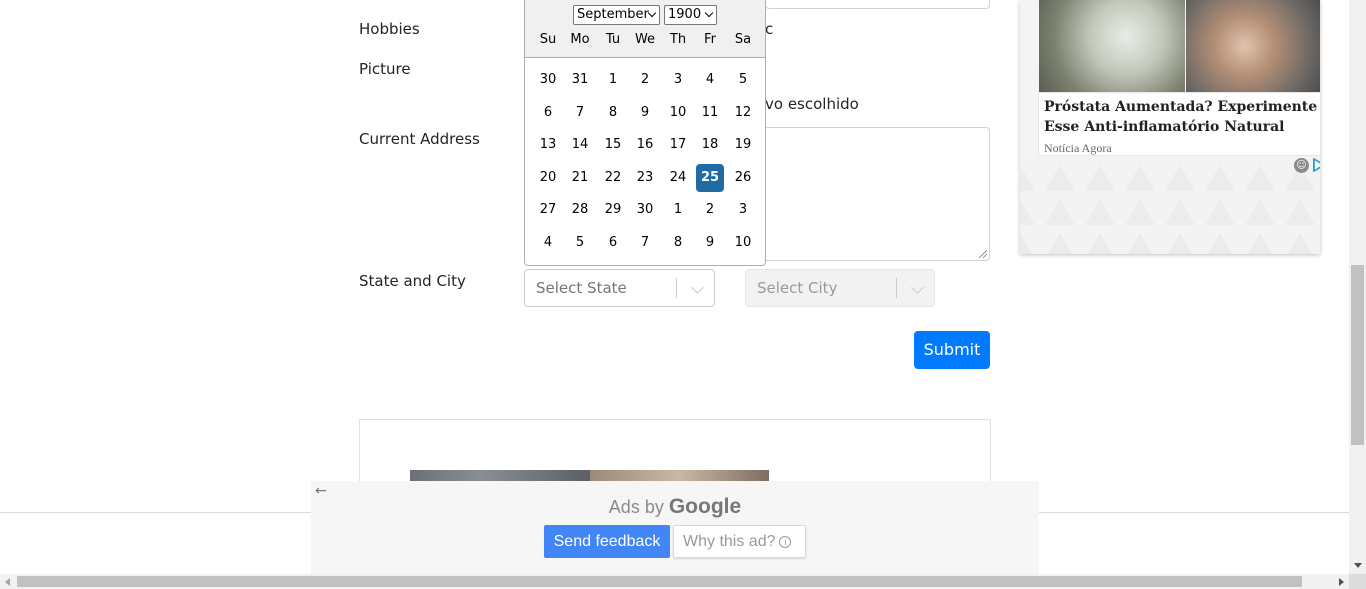  What do you see at coordinates (785, 541) in the screenshot?
I see `info-icon: i` at bounding box center [785, 541].